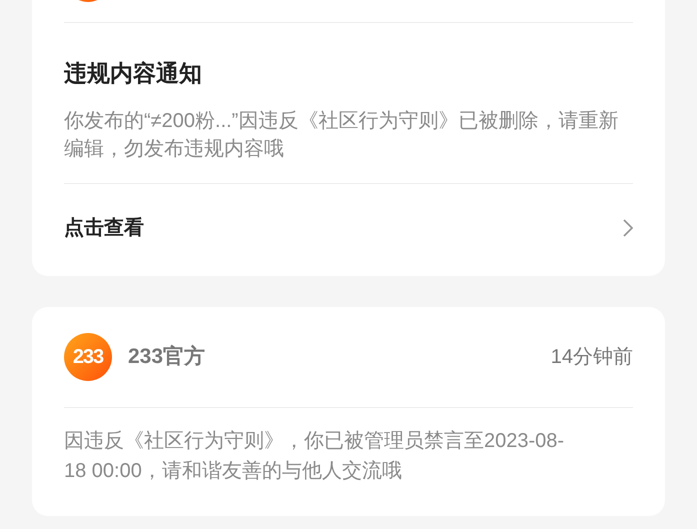  Describe the element at coordinates (628, 228) in the screenshot. I see `chevron-right-icon` at that location.